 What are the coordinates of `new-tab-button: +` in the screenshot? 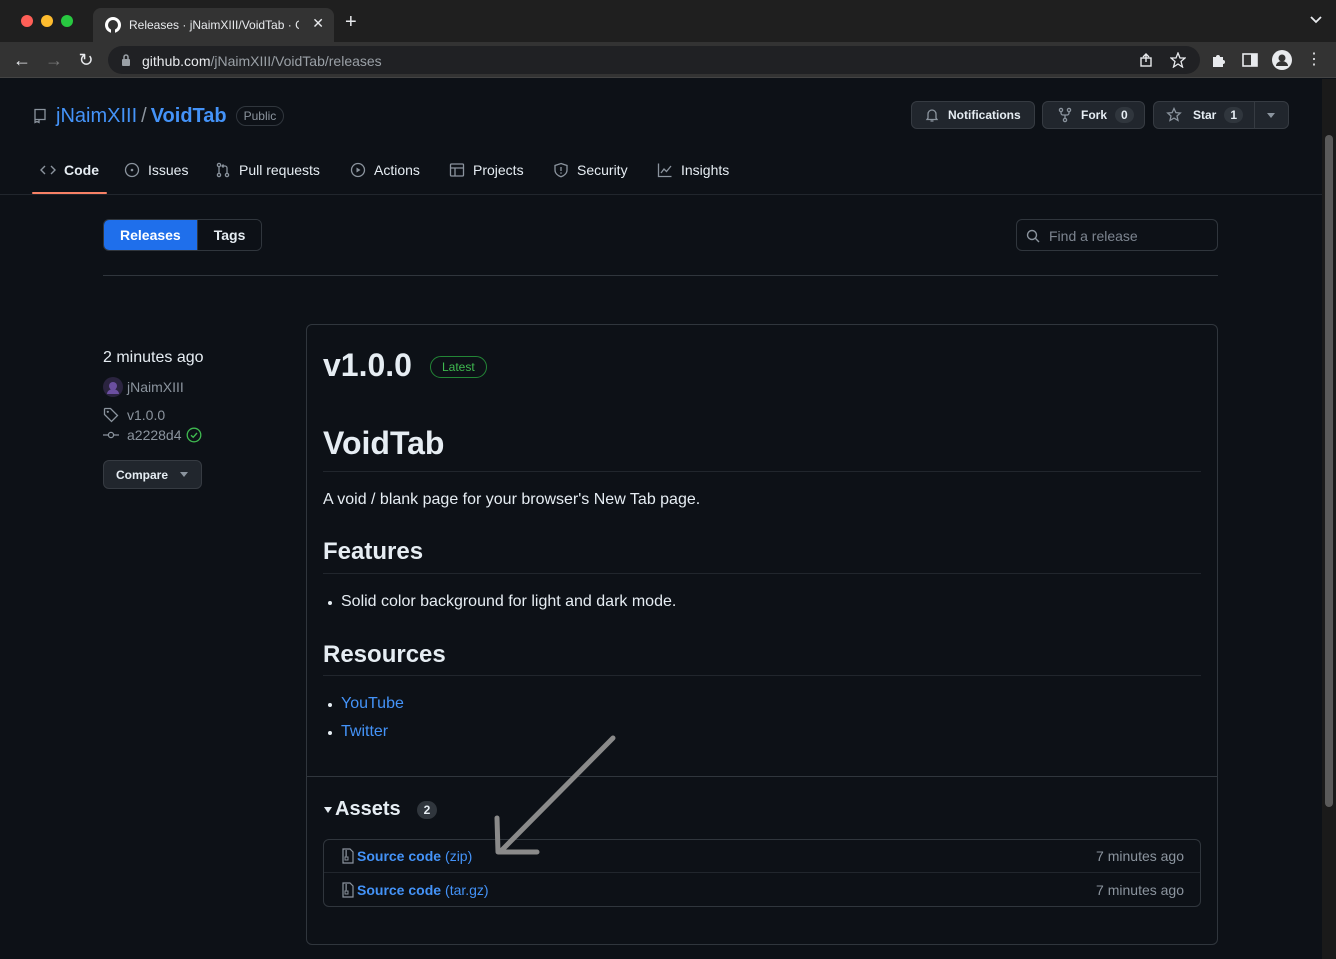 It's located at (351, 22).